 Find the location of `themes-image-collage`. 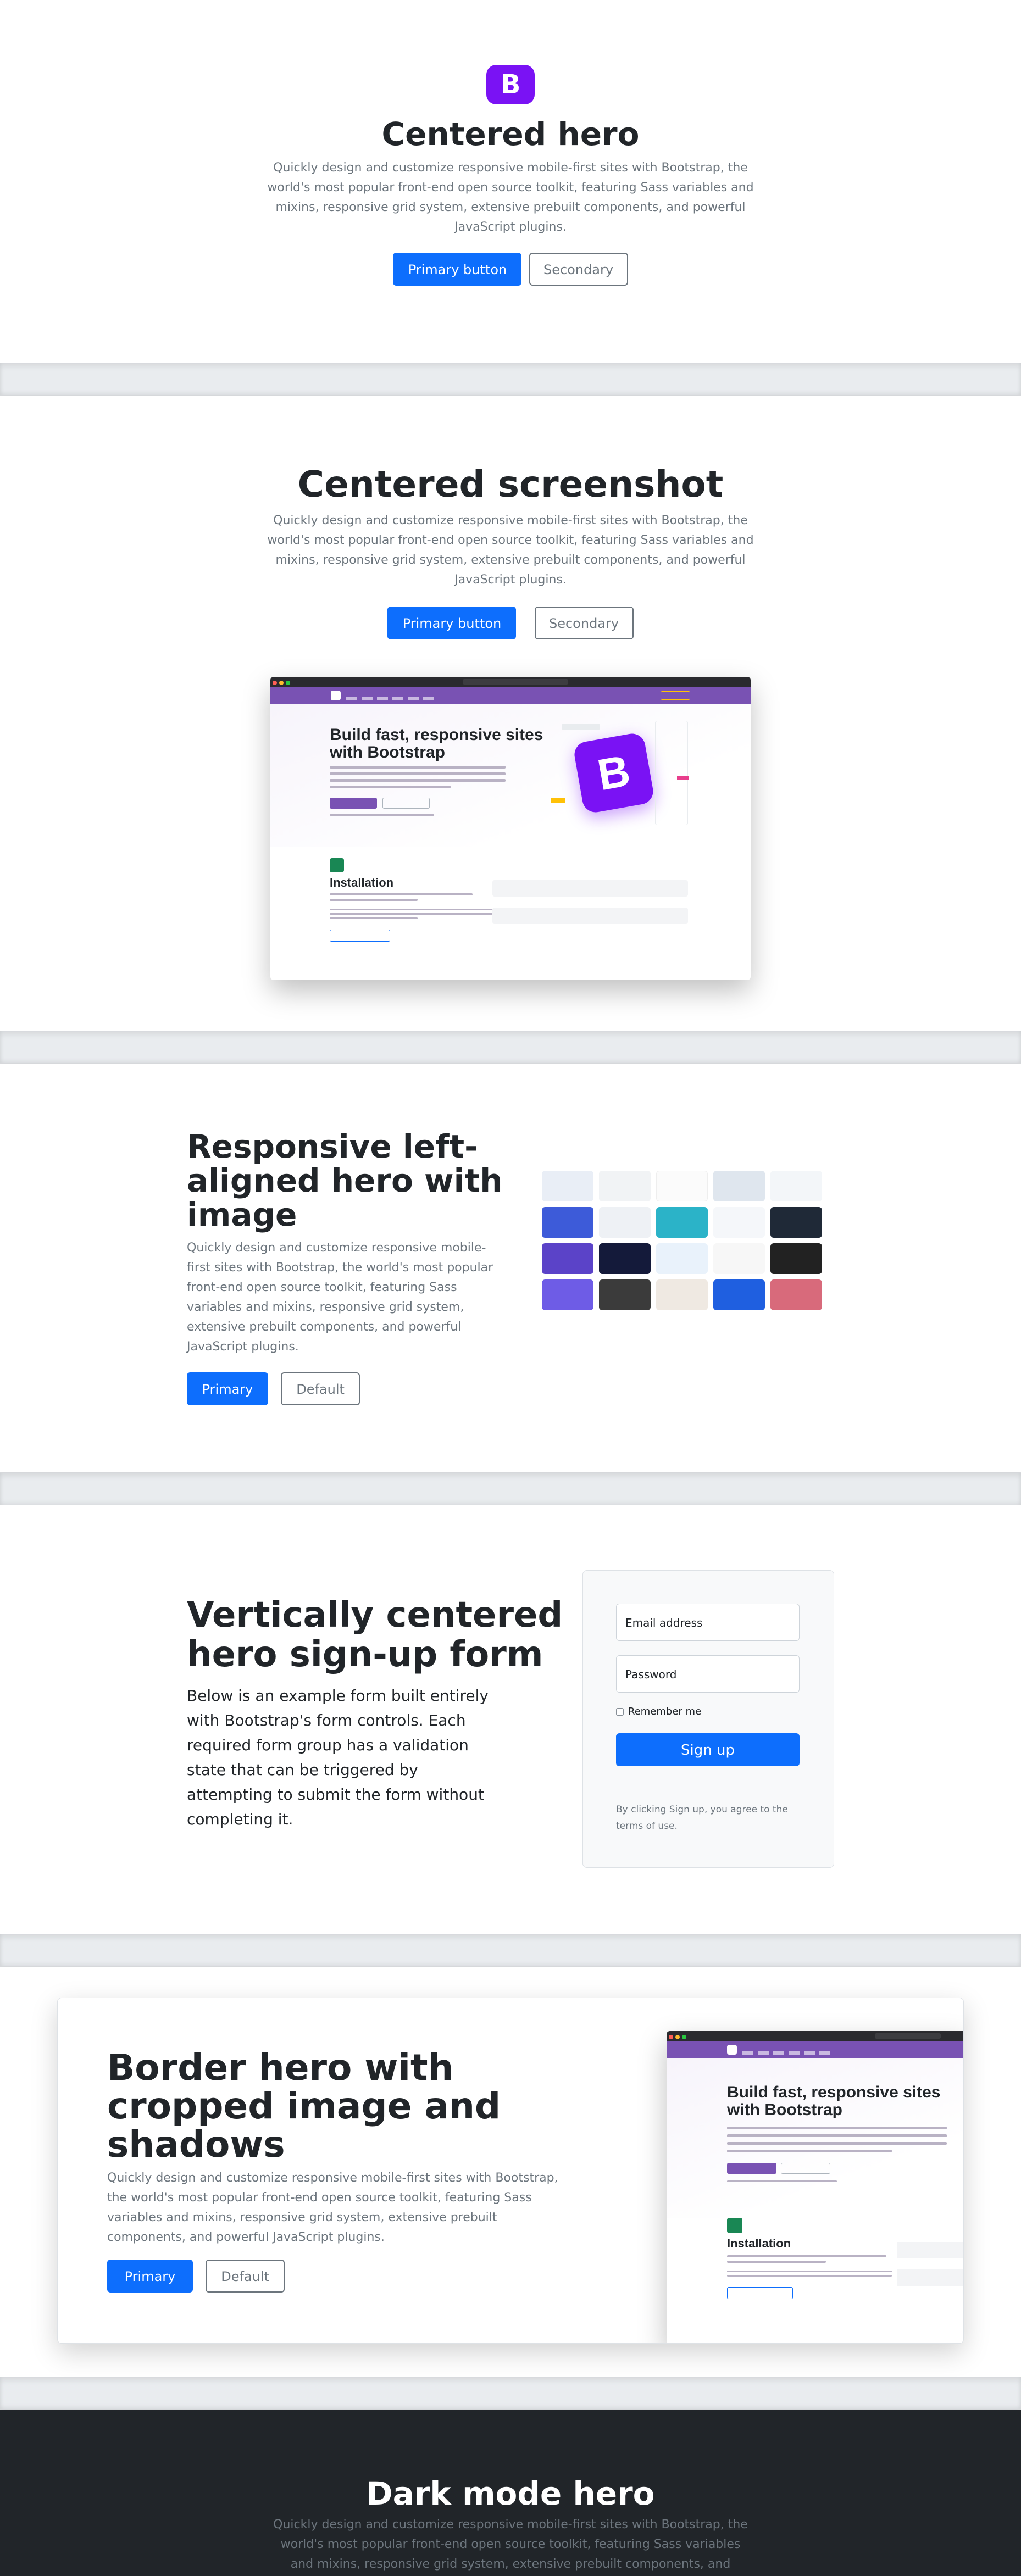

themes-image-collage is located at coordinates (682, 1240).